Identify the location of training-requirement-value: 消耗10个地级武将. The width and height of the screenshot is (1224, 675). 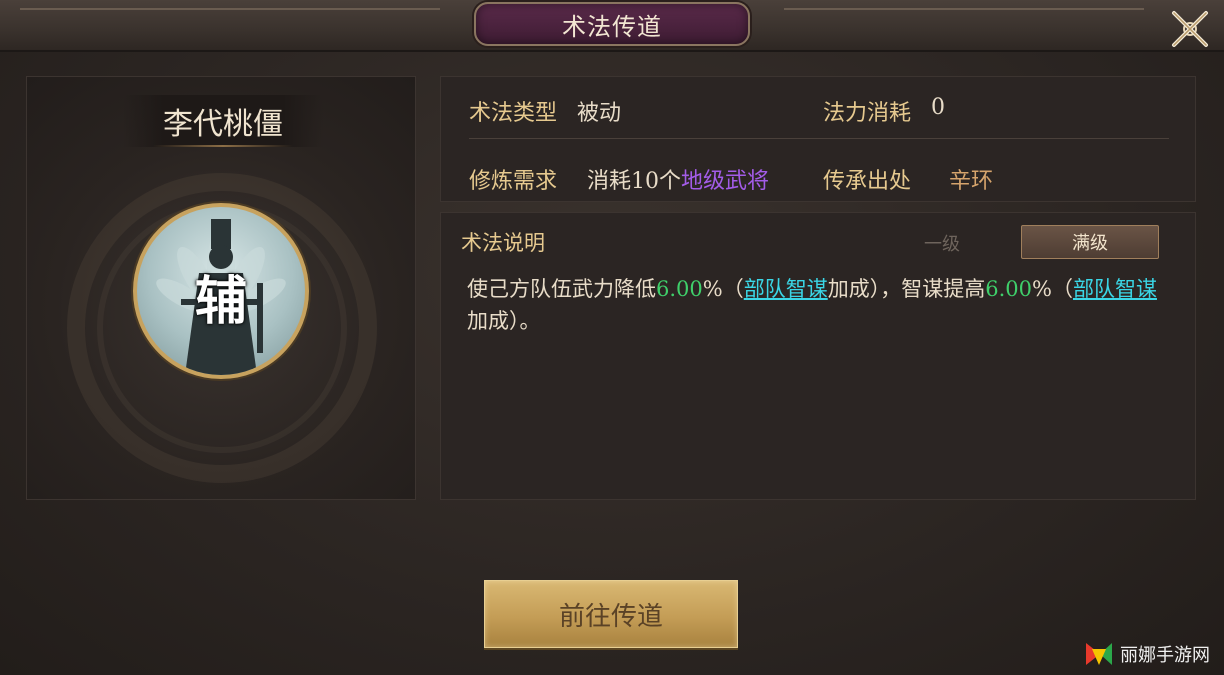
(678, 179).